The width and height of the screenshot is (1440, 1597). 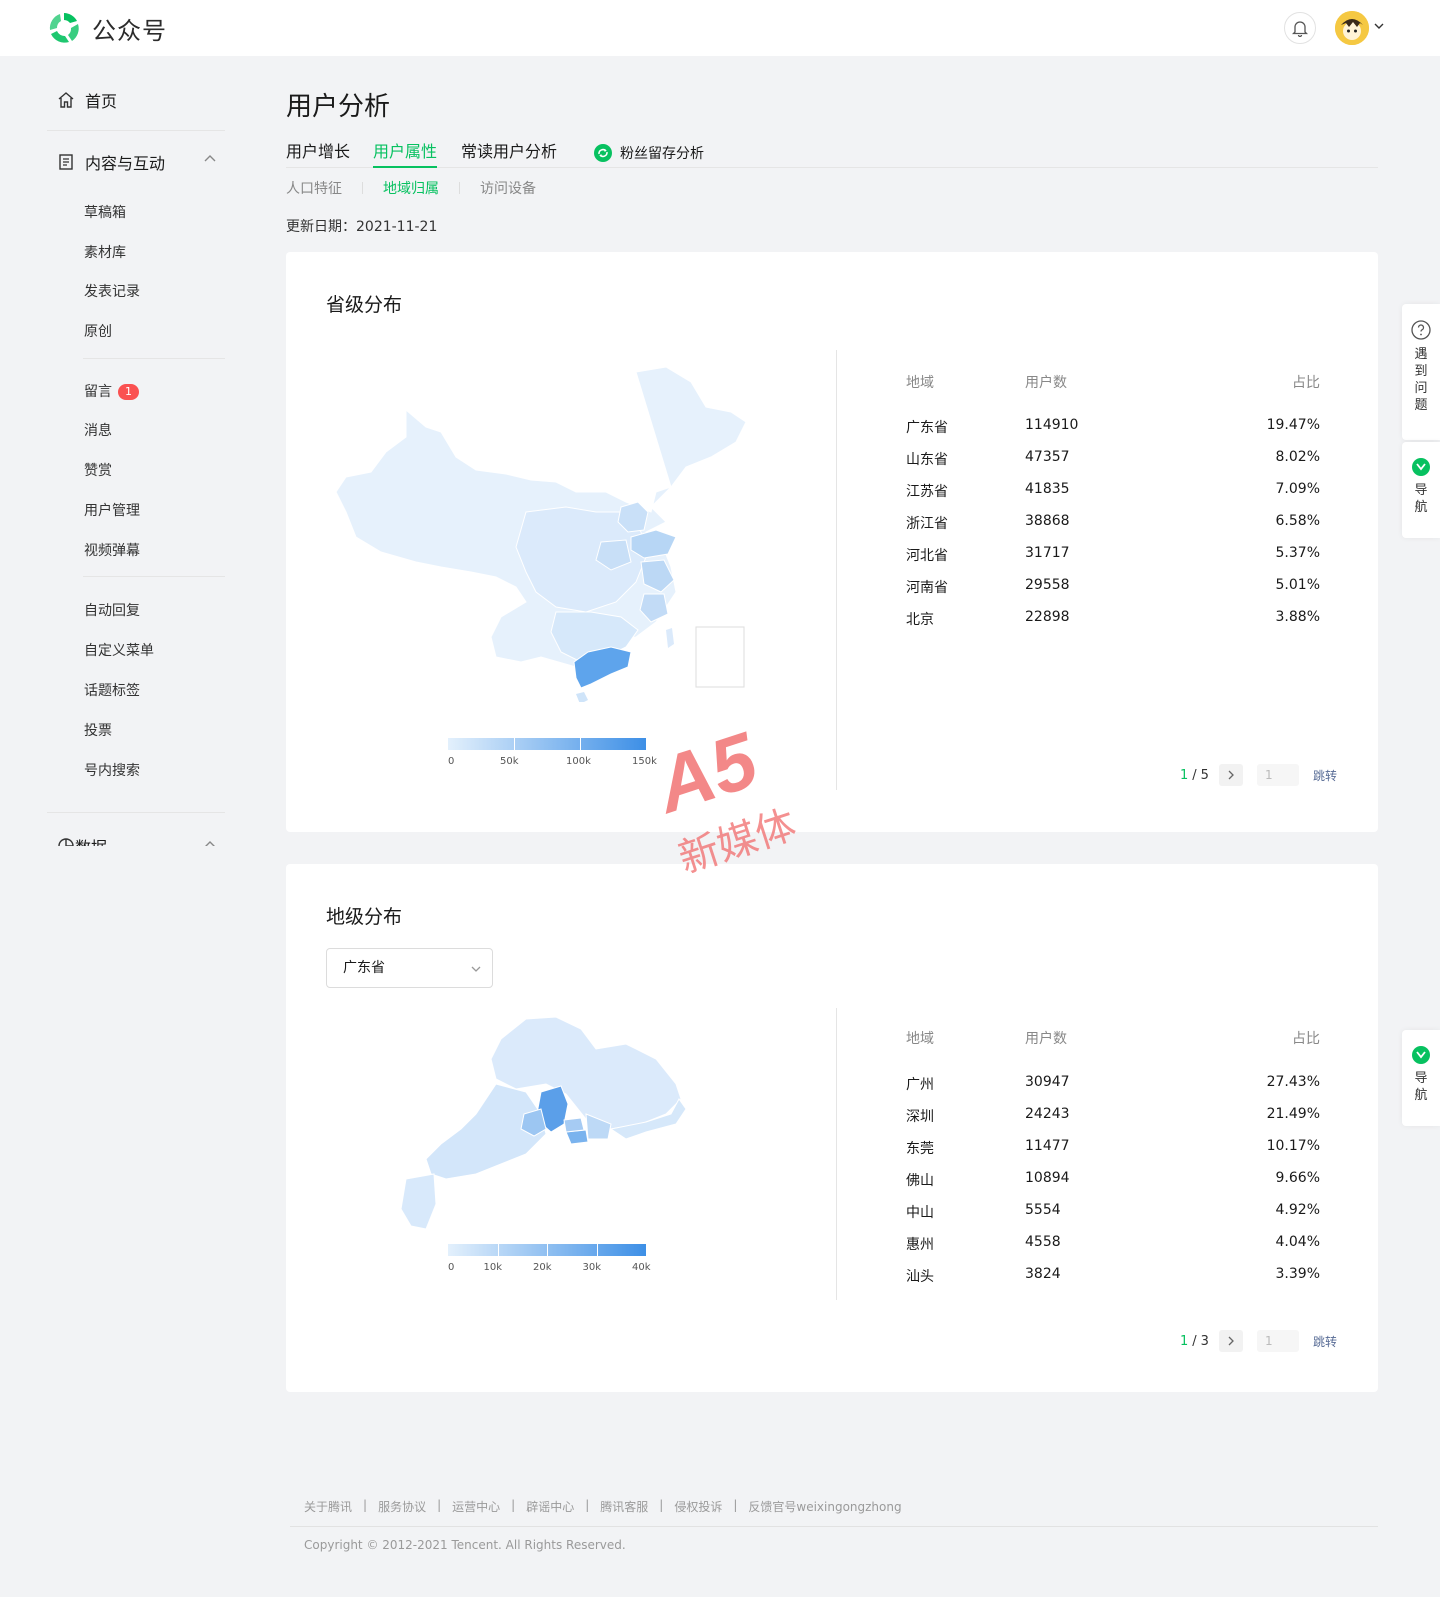 I want to click on users-cell: 22898, so click(x=1047, y=617).